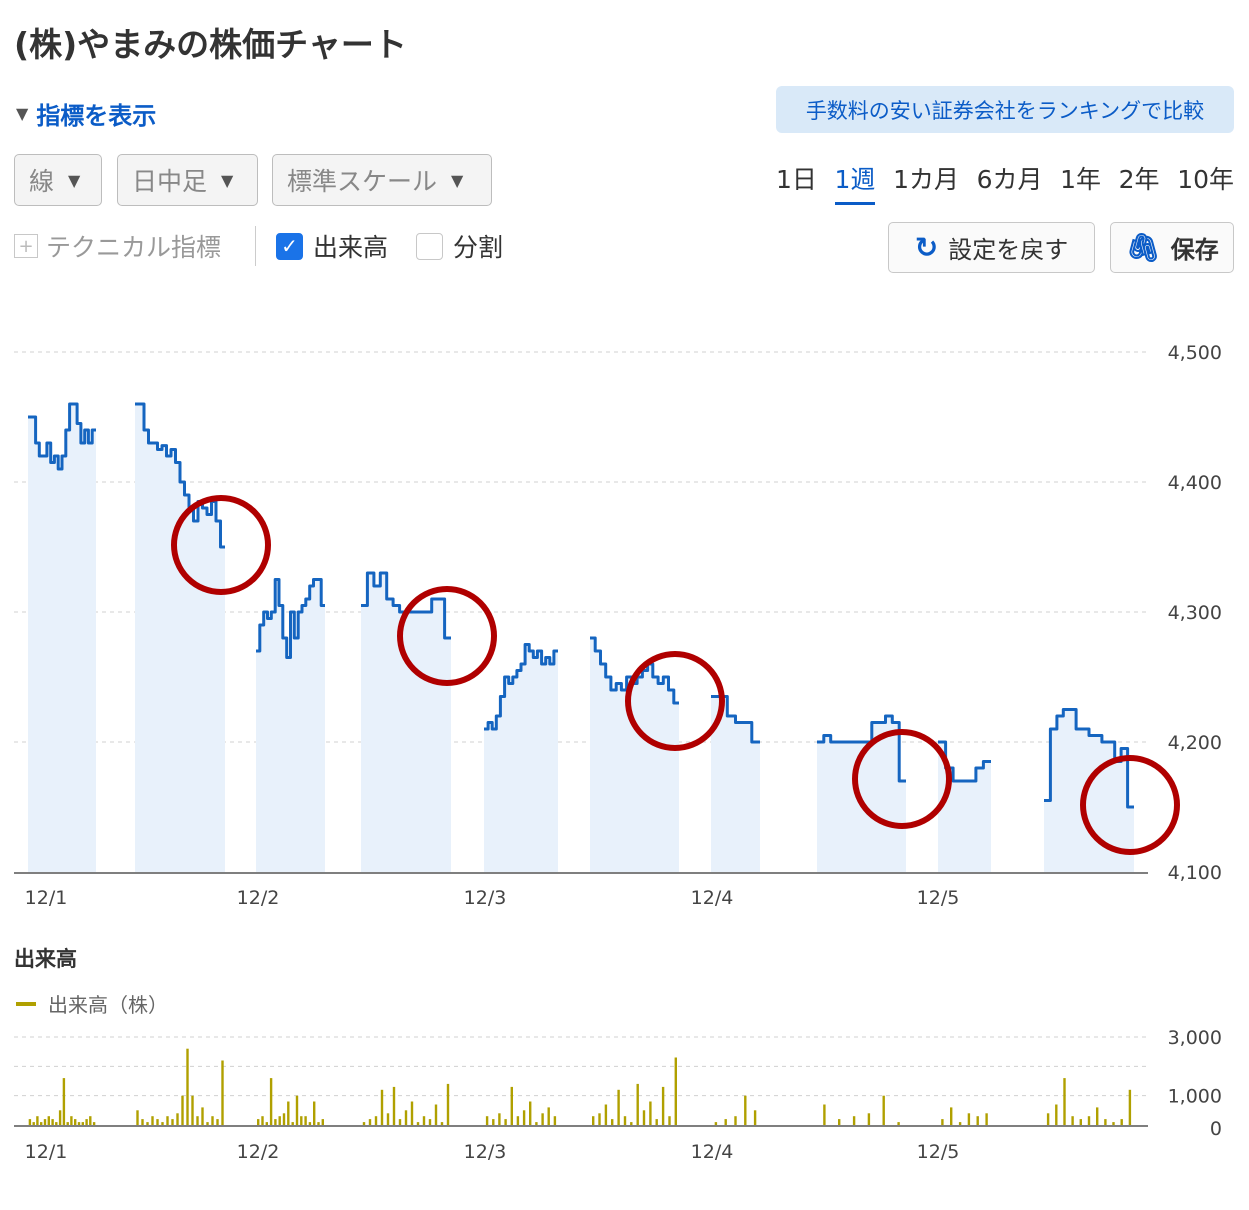 This screenshot has width=1249, height=1210. What do you see at coordinates (485, 898) in the screenshot?
I see `price-x-tick: 12/3` at bounding box center [485, 898].